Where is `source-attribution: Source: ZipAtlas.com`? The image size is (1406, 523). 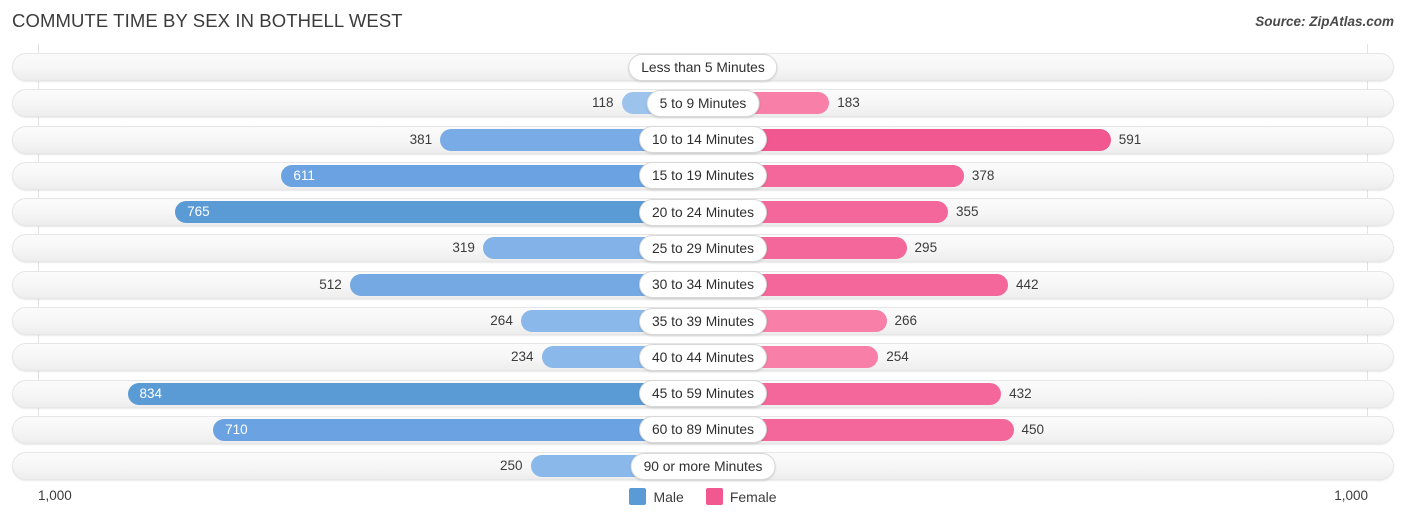
source-attribution: Source: ZipAtlas.com is located at coordinates (1324, 21).